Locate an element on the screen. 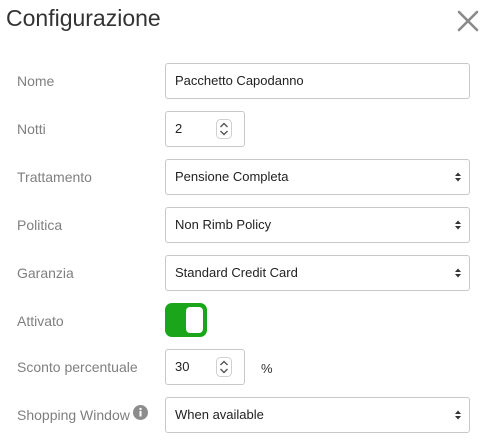  percent-unit: % is located at coordinates (267, 368).